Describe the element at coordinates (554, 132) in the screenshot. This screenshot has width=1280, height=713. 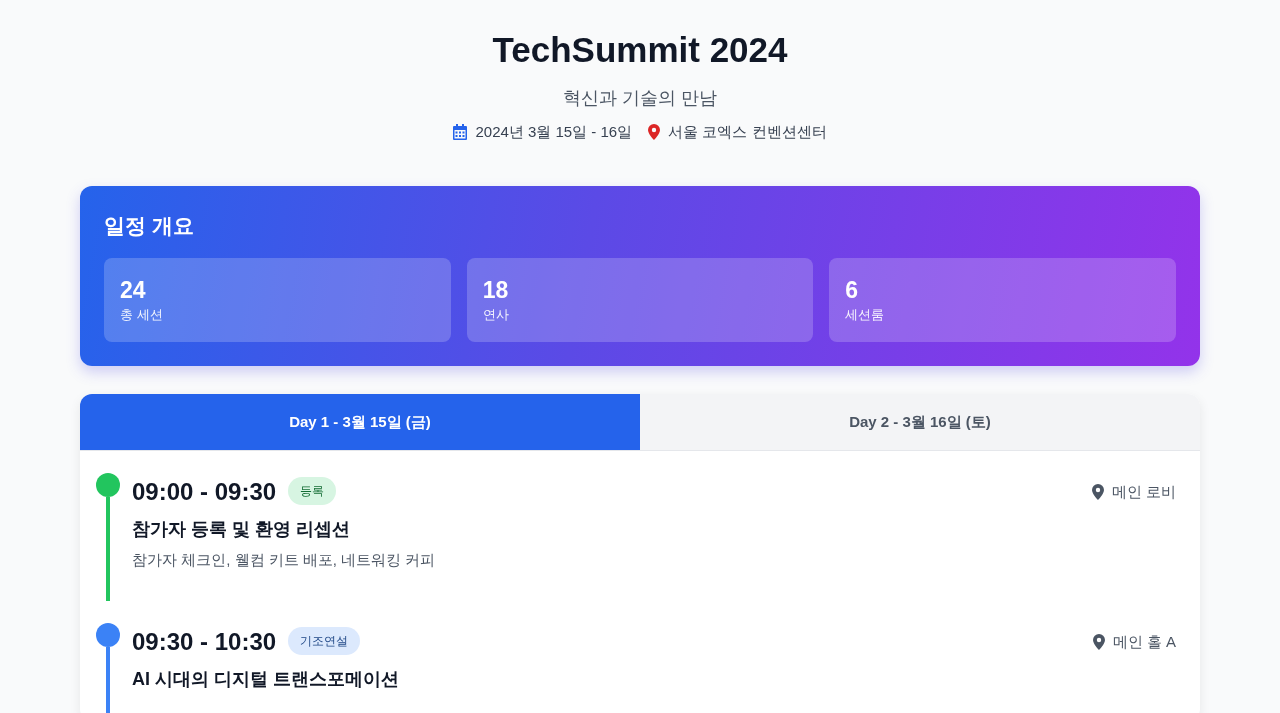
I see `event-date: 2024년 3월 15일 - 16일` at that location.